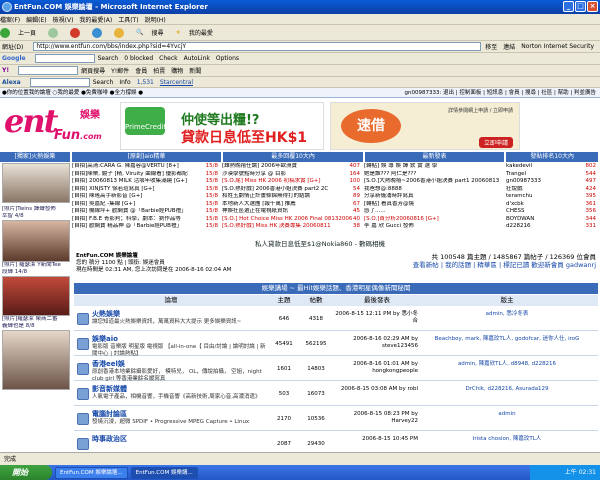  I want to click on back-button: 上一頁, so click(21, 32).